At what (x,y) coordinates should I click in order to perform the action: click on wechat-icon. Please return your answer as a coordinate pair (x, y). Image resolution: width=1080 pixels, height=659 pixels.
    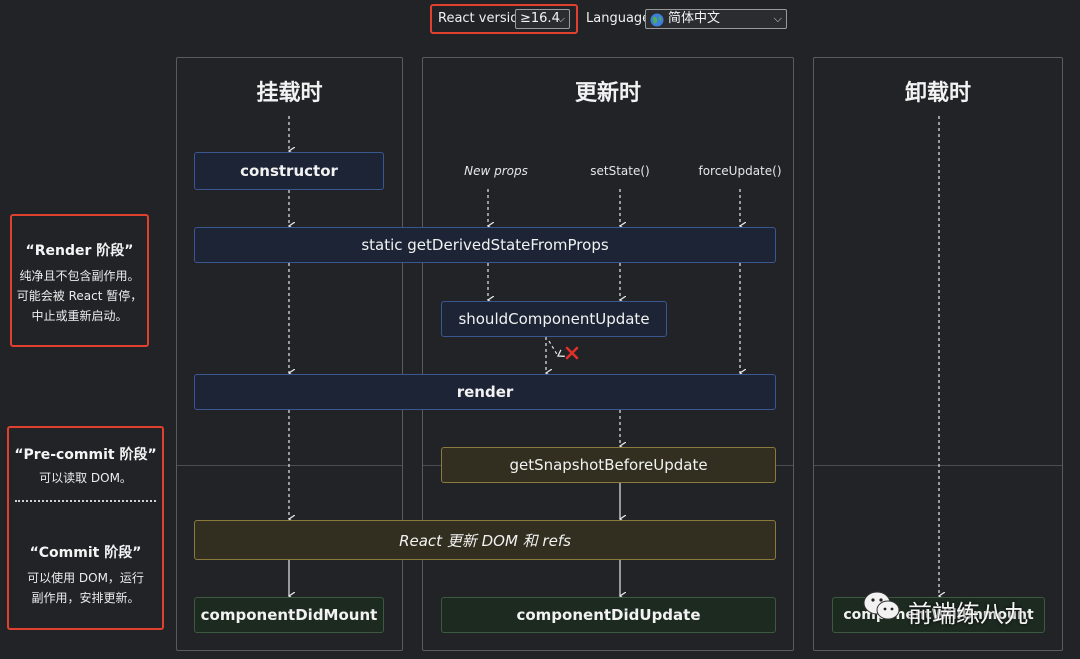
    Looking at the image, I should click on (882, 608).